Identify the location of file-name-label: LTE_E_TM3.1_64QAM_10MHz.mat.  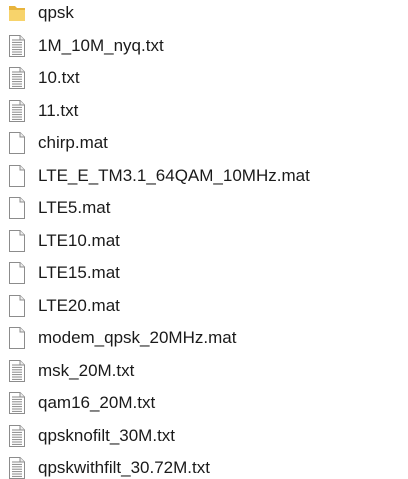
(174, 175).